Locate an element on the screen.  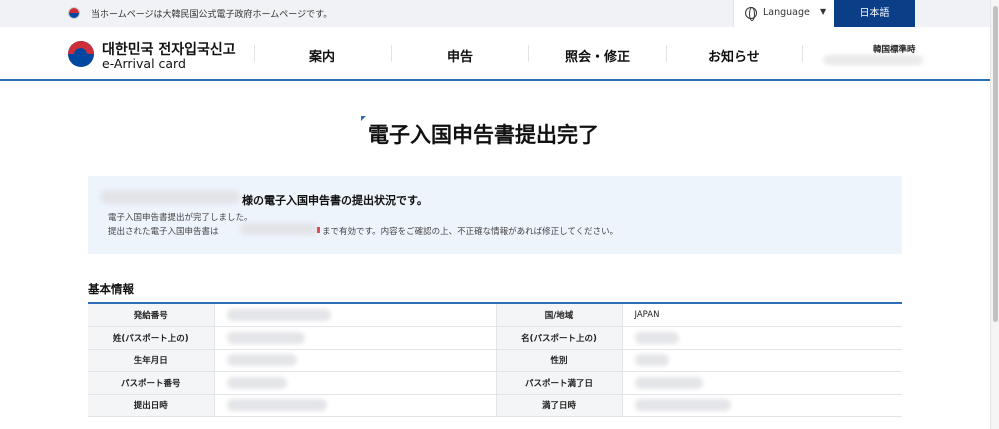
issue-number-value is located at coordinates (355, 315).